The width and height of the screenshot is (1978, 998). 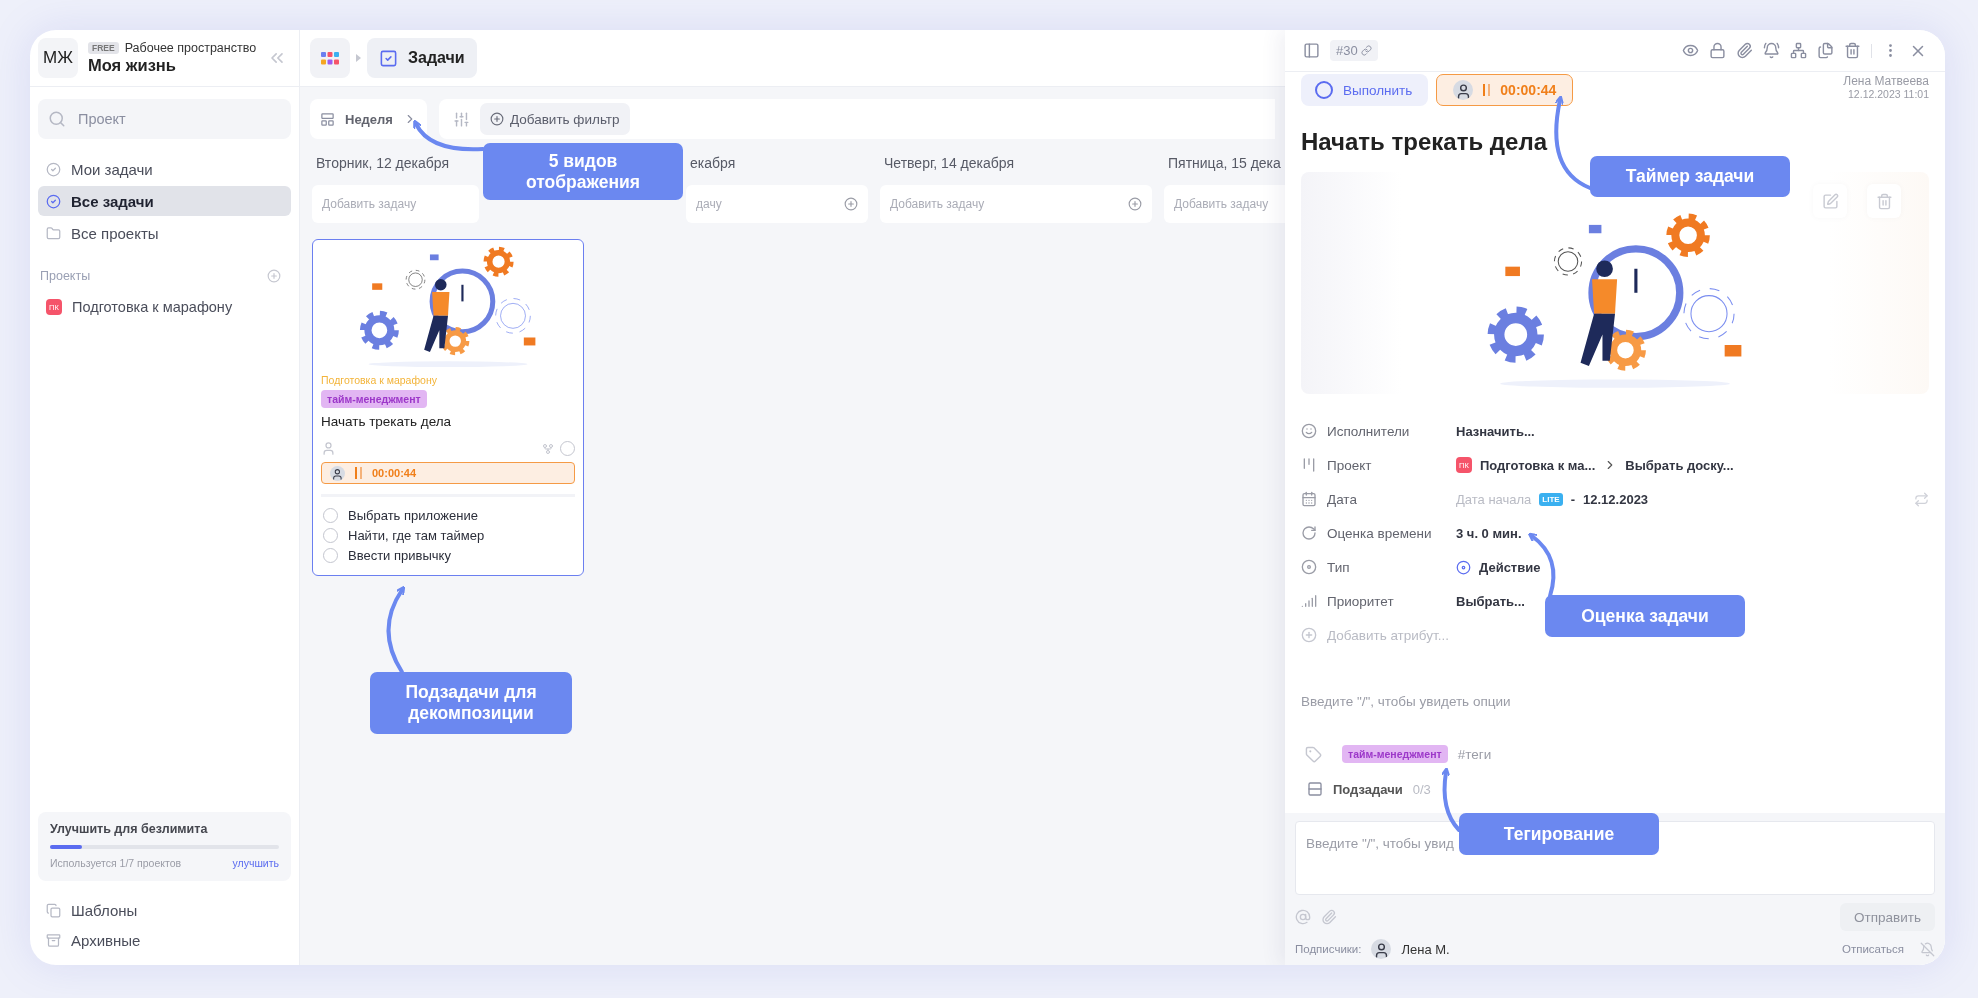 I want to click on callout-tooltip: 5 видов отображения, so click(x=583, y=171).